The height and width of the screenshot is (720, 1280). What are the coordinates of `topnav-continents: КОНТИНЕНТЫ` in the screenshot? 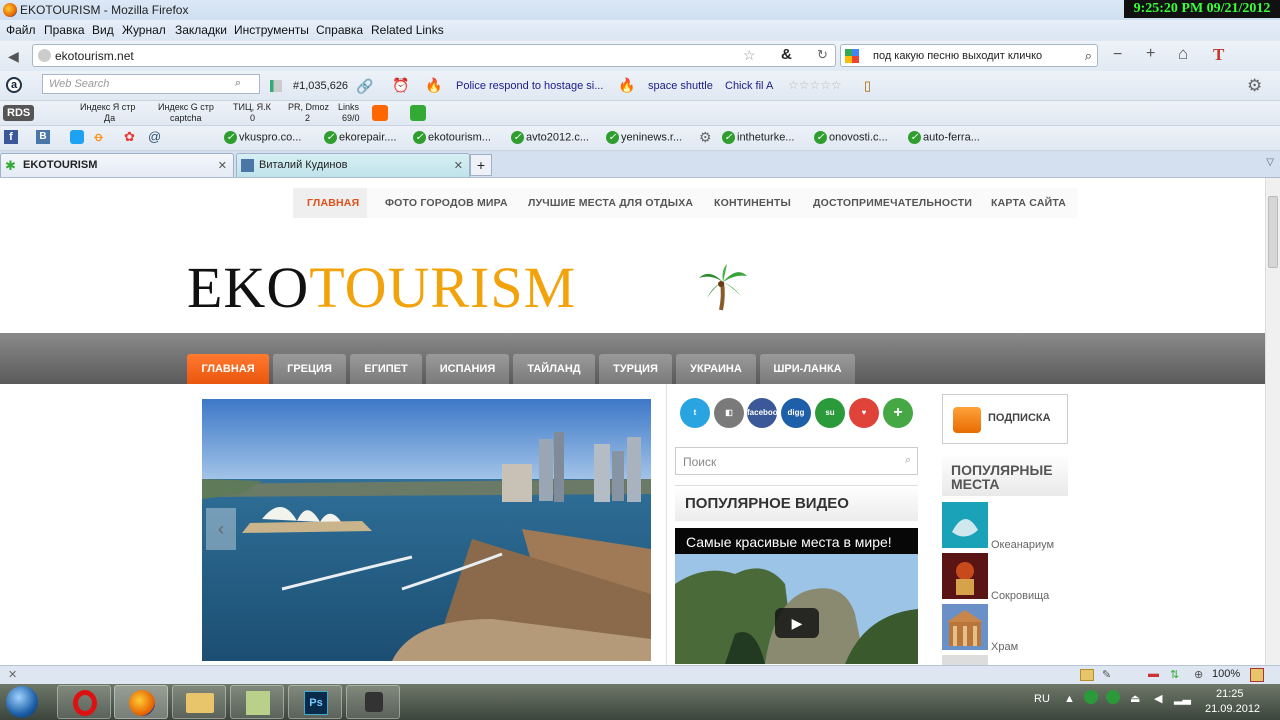 It's located at (752, 203).